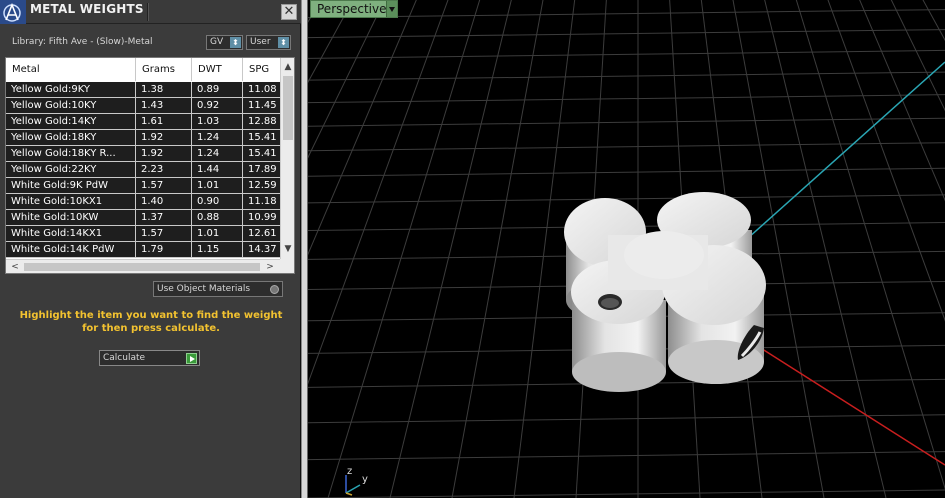 The width and height of the screenshot is (945, 498). What do you see at coordinates (287, 249) in the screenshot?
I see `scroll-down-icon: ▼` at bounding box center [287, 249].